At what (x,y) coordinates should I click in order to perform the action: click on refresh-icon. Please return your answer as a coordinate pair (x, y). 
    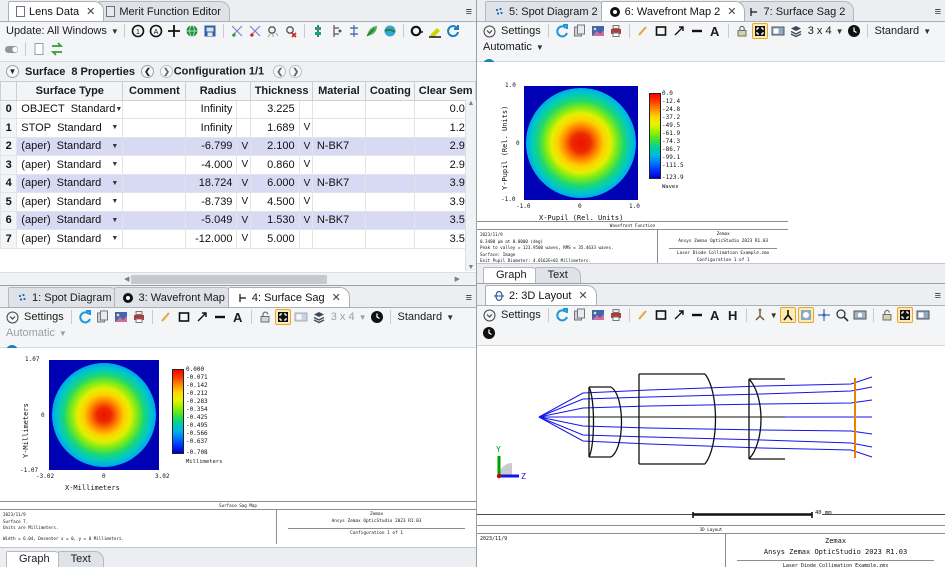
    Looking at the image, I should click on (453, 31).